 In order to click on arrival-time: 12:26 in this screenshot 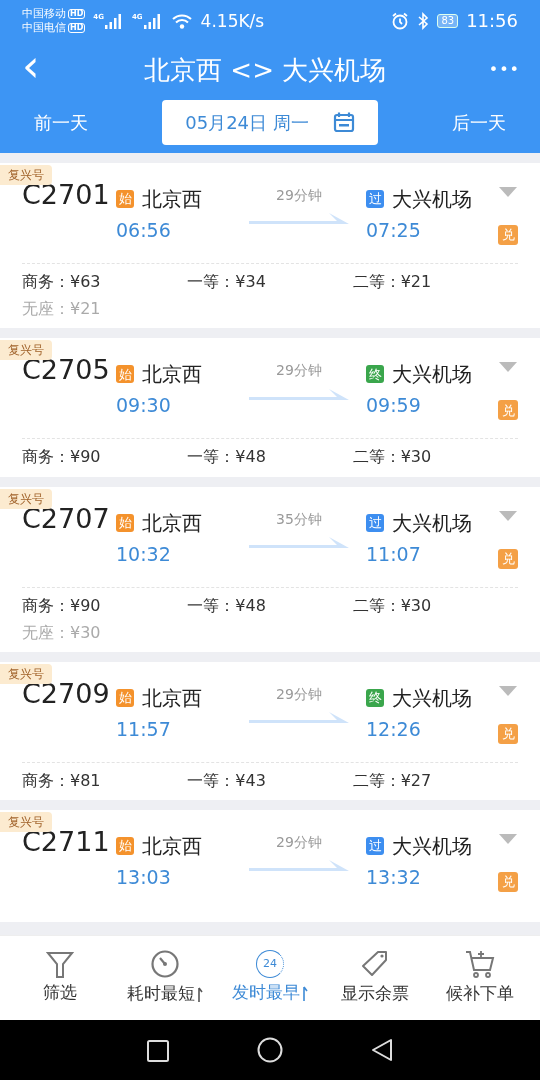, I will do `click(394, 729)`.